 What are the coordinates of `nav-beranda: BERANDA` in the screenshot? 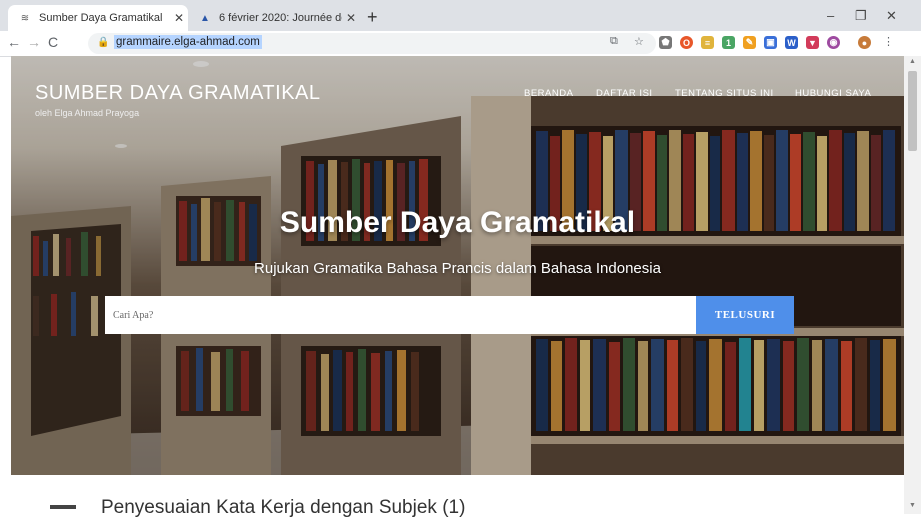 It's located at (548, 93).